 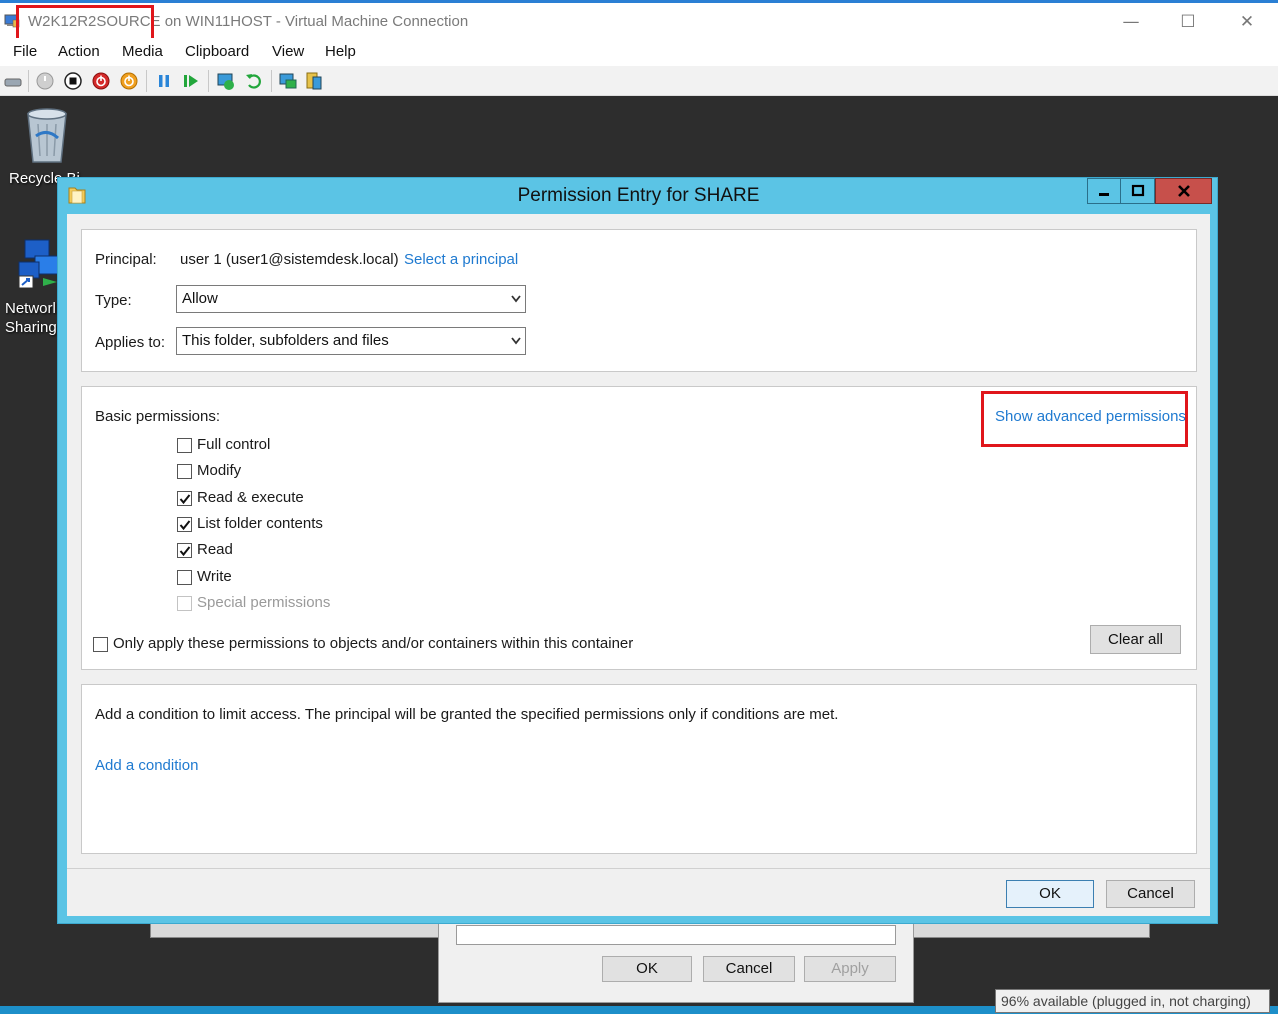 I want to click on start-icon, so click(x=45, y=81).